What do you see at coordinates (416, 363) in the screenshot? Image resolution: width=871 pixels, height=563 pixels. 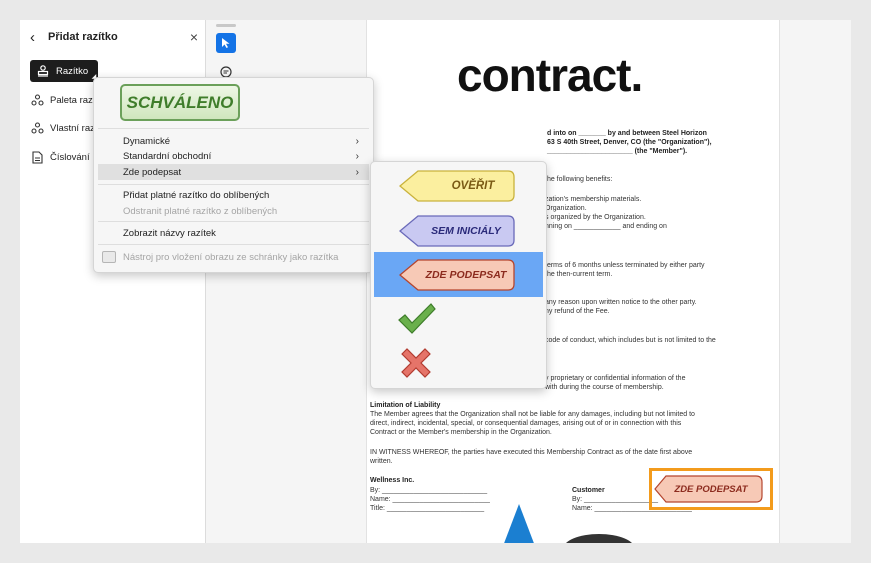 I see `x-mark-icon` at bounding box center [416, 363].